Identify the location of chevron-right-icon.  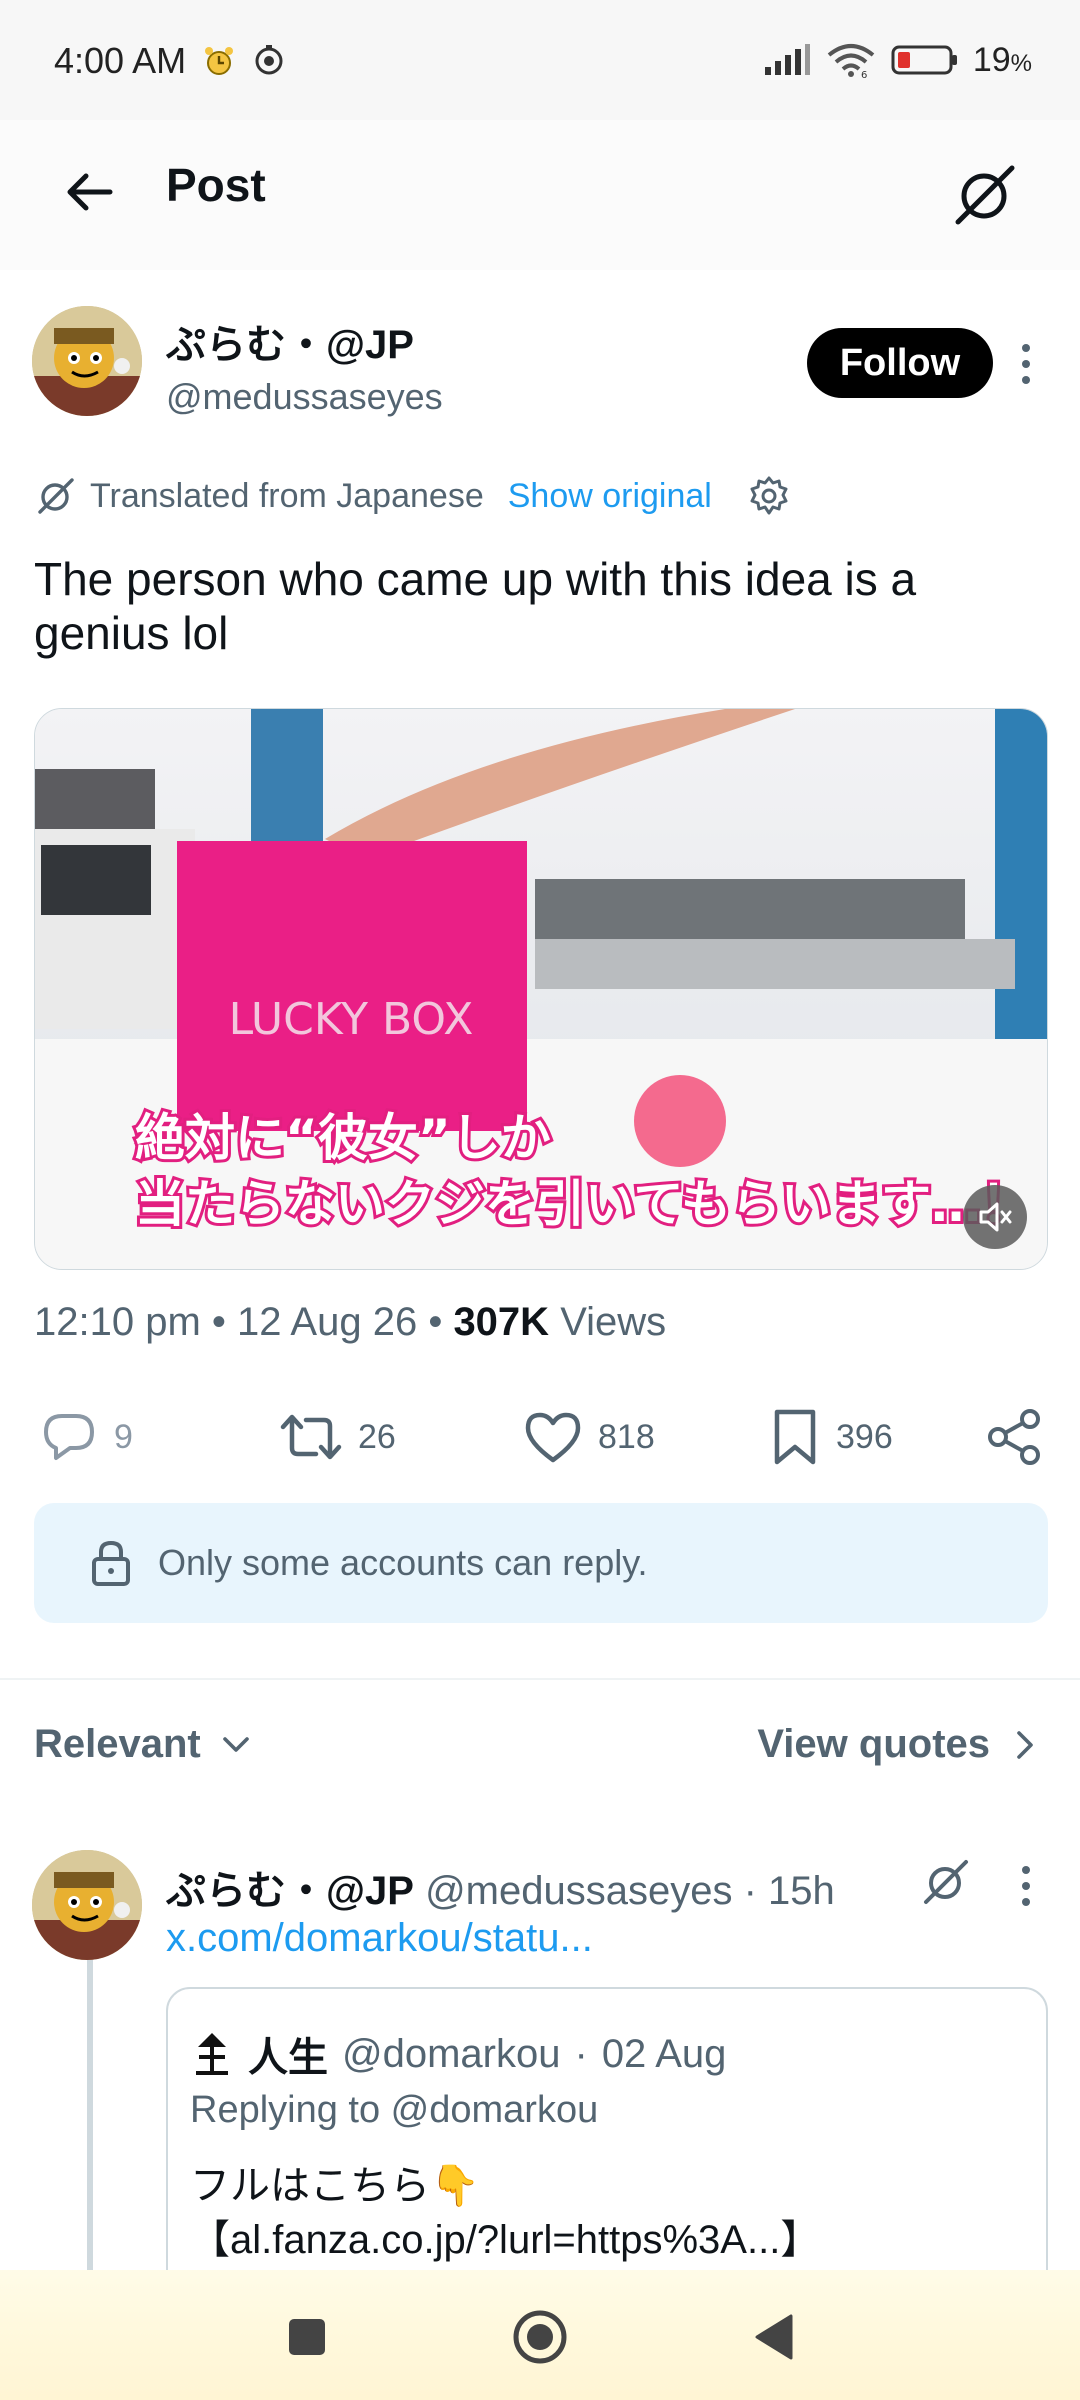
(1025, 1744).